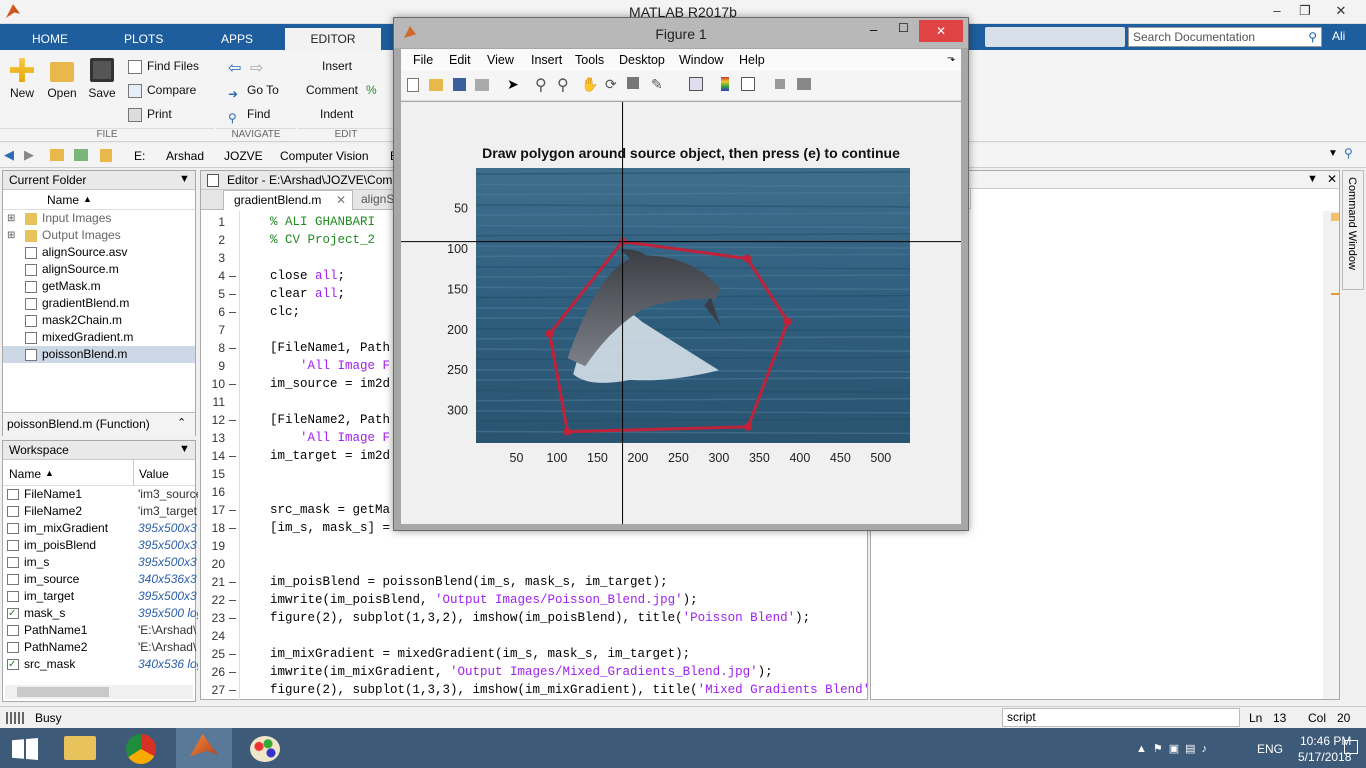 Image resolution: width=1366 pixels, height=768 pixels. What do you see at coordinates (1277, 11) in the screenshot?
I see `minimize-button: –` at bounding box center [1277, 11].